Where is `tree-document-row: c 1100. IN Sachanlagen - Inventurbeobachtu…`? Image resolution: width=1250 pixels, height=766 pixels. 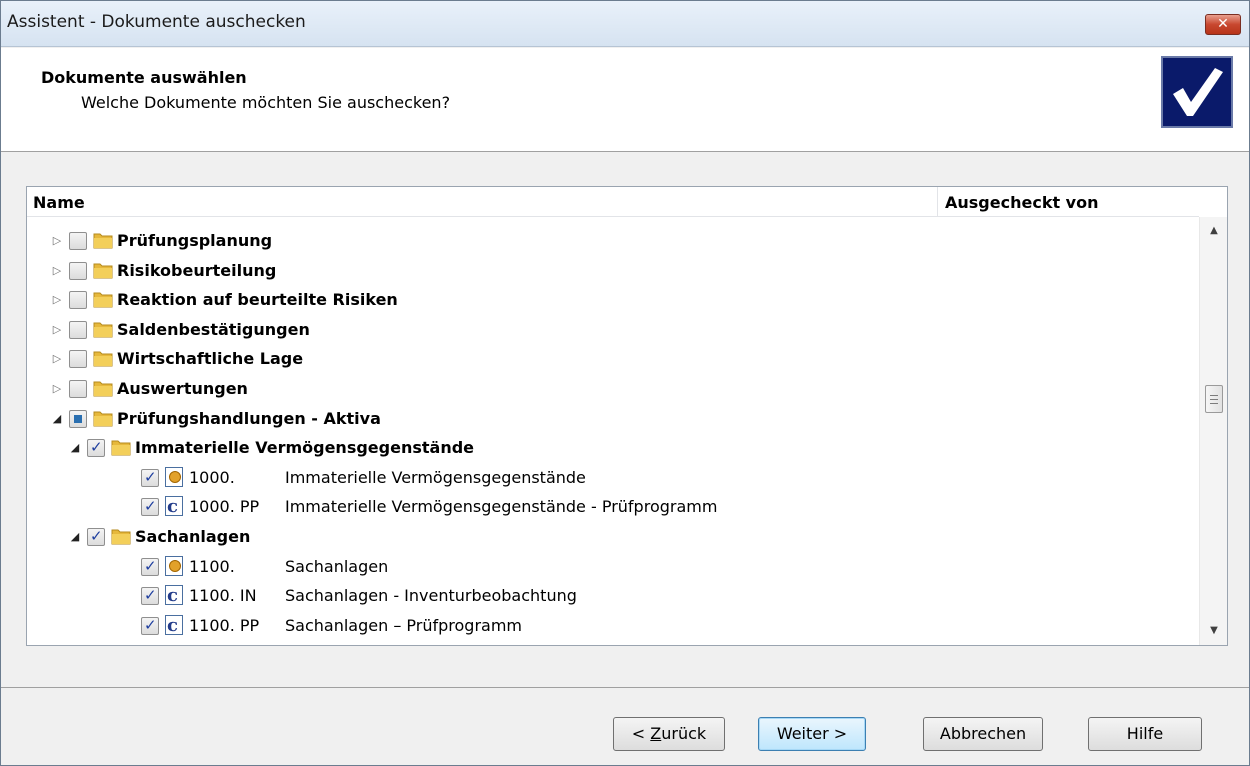 tree-document-row: c 1100. IN Sachanlagen - Inventurbeobachtu… is located at coordinates (613, 596).